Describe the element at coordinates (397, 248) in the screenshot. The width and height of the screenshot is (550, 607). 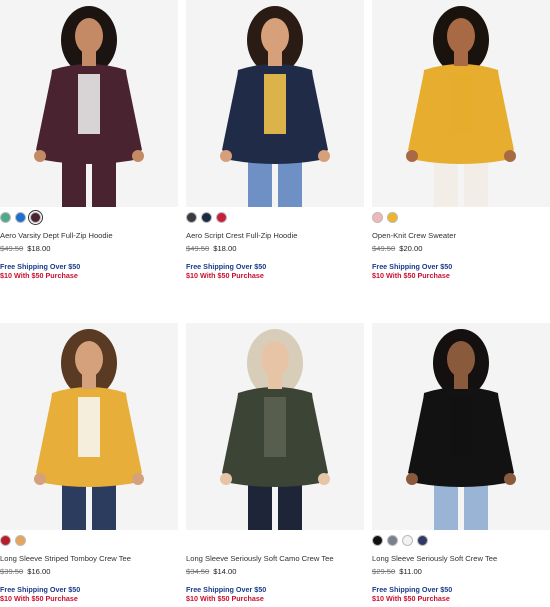
I see `product-price: $49.50 $20.00` at that location.